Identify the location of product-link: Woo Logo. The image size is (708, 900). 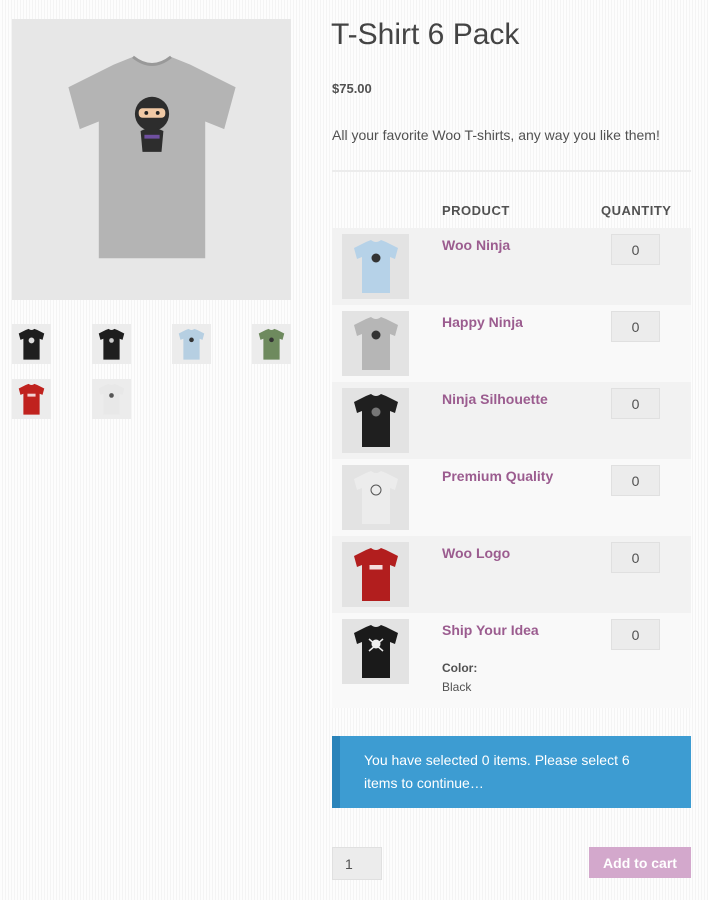
(476, 553).